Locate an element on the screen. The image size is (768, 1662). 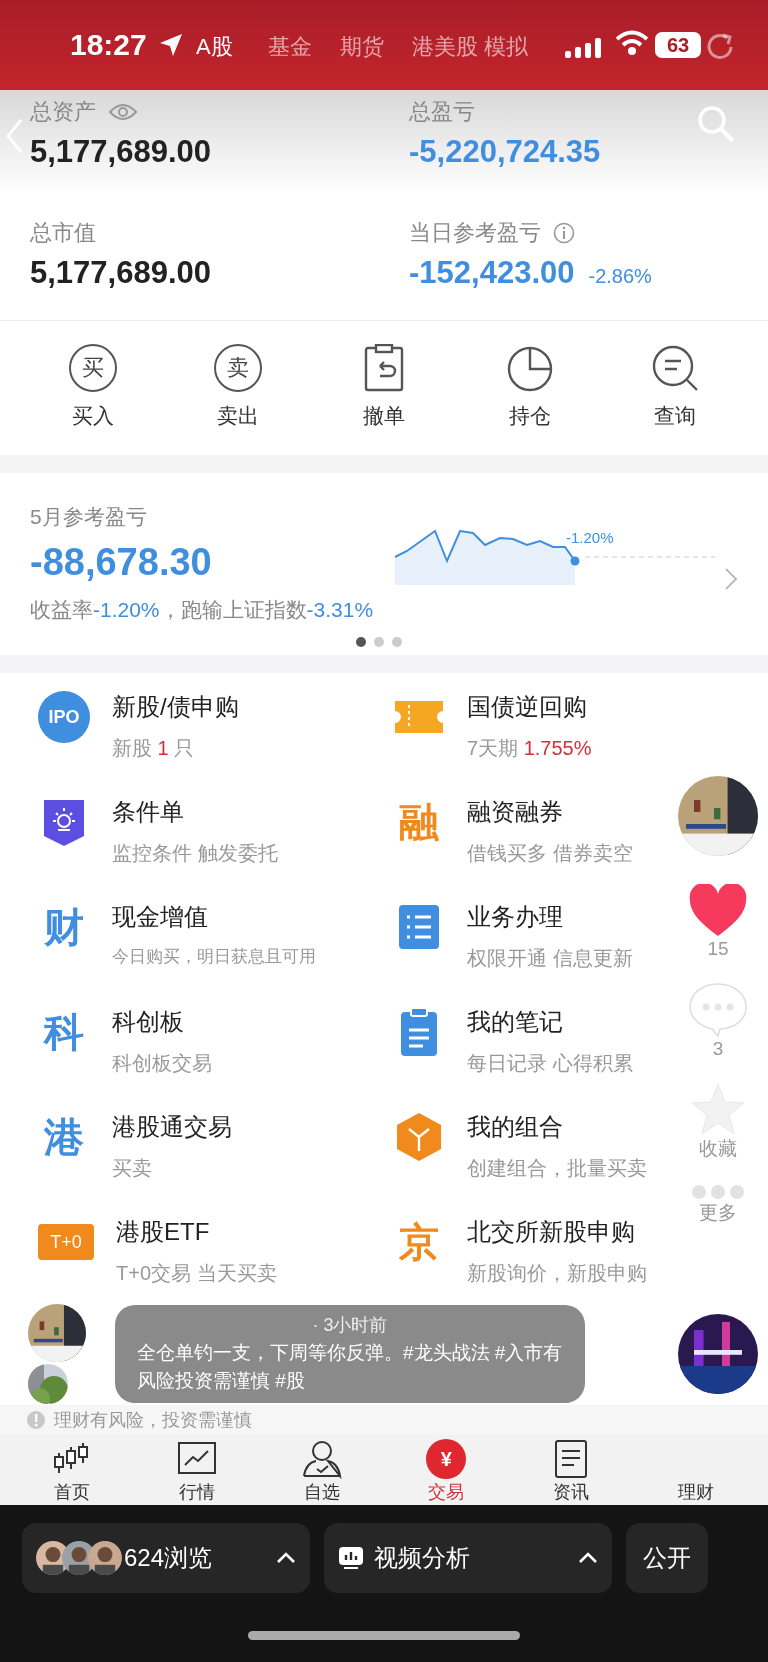
action-button: 卖 卖出 is located at coordinates (238, 399).